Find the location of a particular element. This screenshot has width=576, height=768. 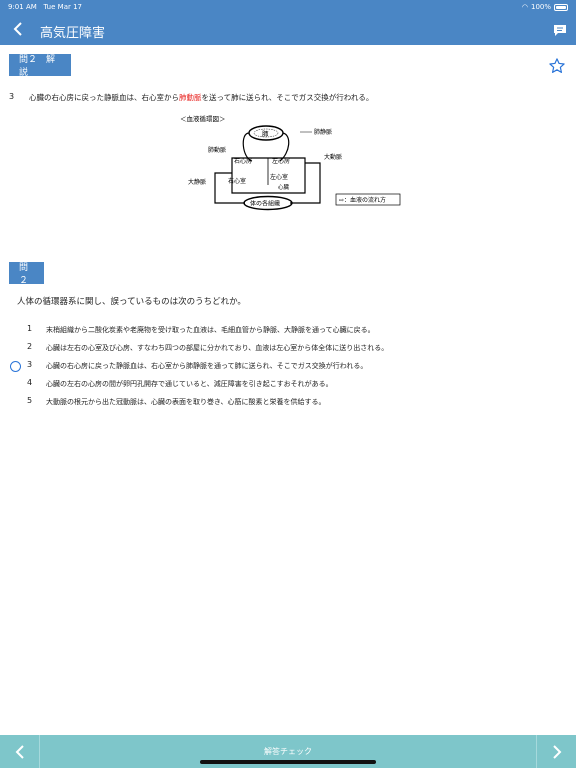

diagram-left-ventricle: 左心室 is located at coordinates (279, 177).